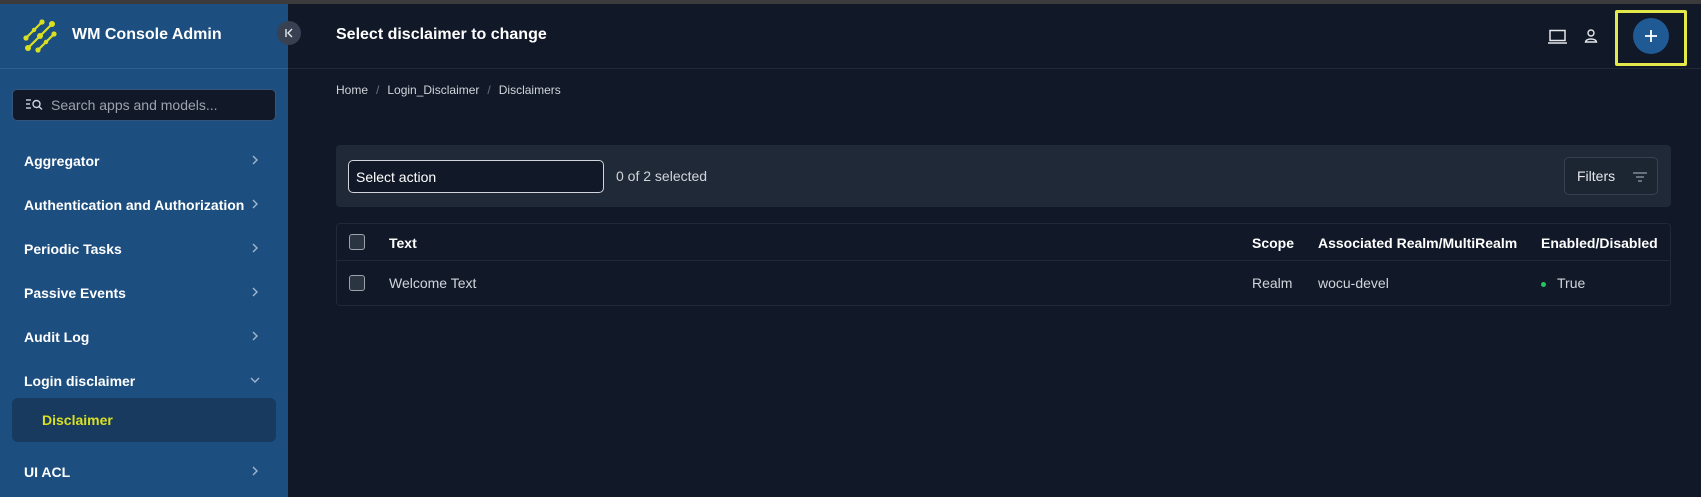  What do you see at coordinates (1003, 283) in the screenshot?
I see `table-row: Welcome Text Realm wocu-devel True` at bounding box center [1003, 283].